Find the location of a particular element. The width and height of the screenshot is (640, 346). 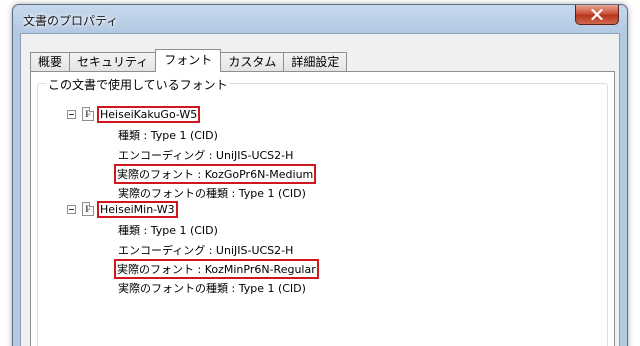

actual-font: 実際のフォント : KozGoPr6N-Medium is located at coordinates (215, 174).